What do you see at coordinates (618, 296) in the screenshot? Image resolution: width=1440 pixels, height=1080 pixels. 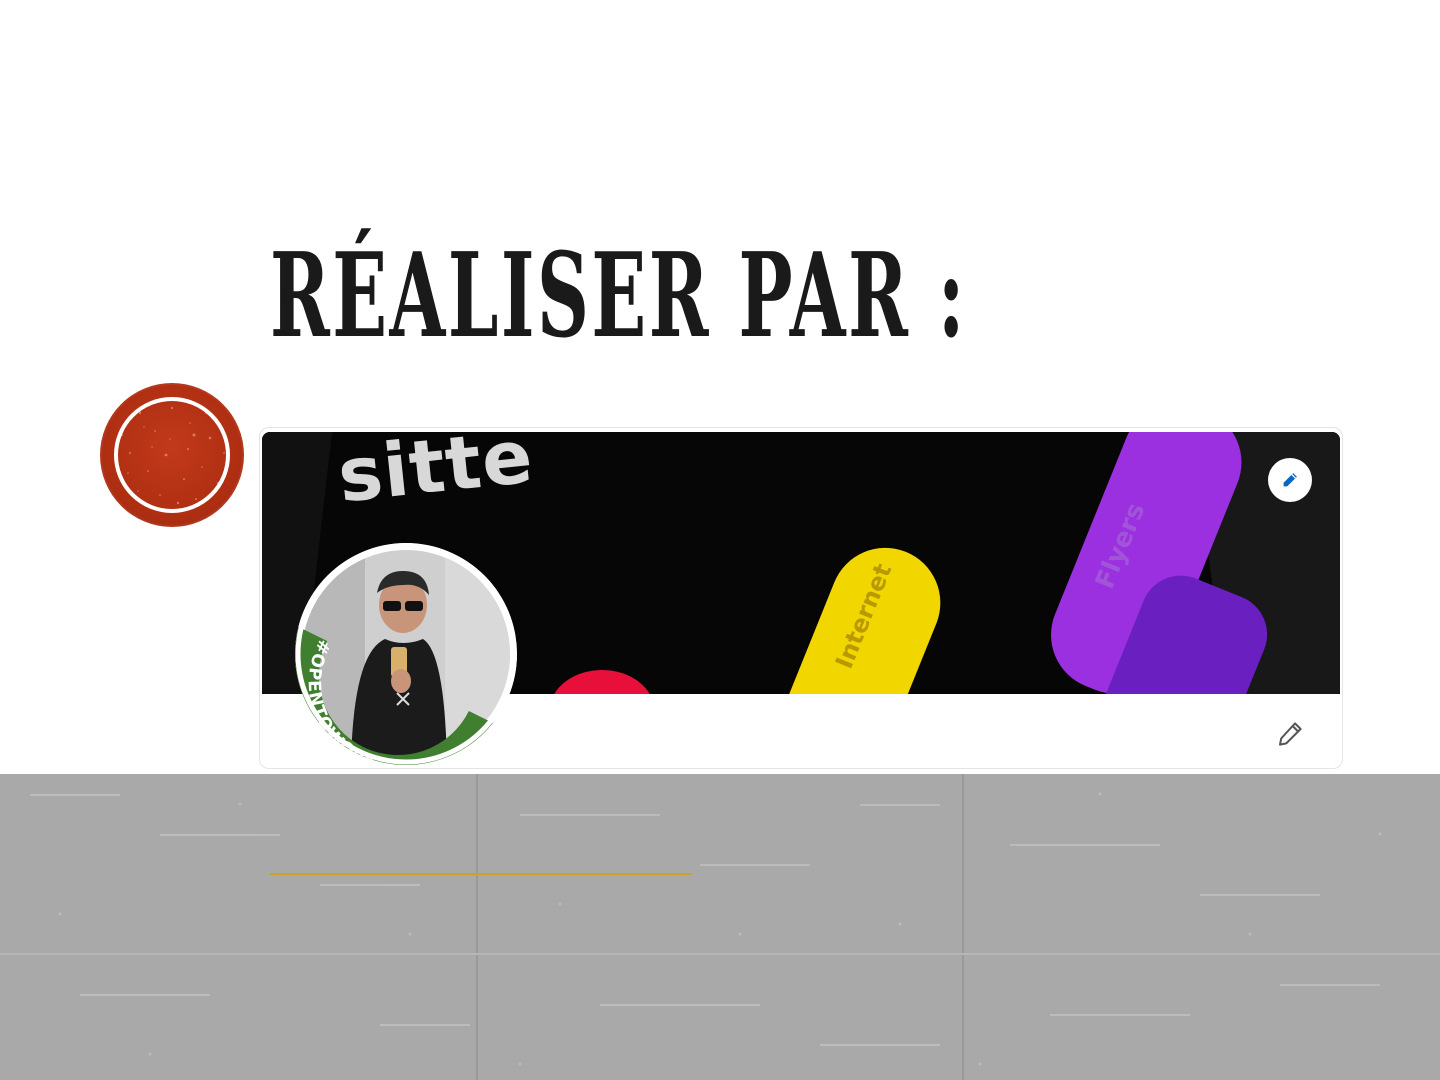 I see `slide-title: RÉALISER PAR :` at bounding box center [618, 296].